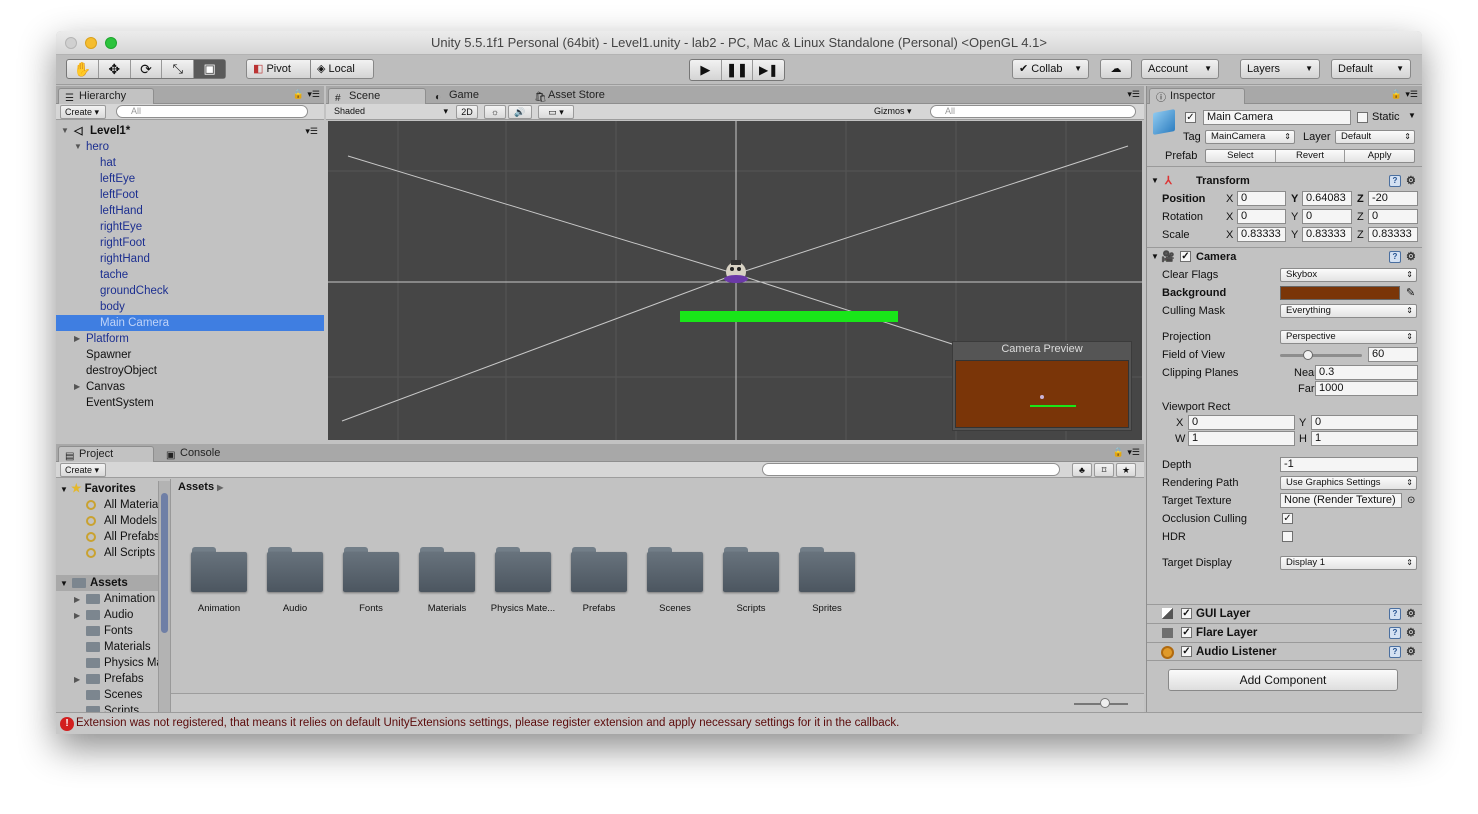 The height and width of the screenshot is (814, 1478). Describe the element at coordinates (1348, 563) in the screenshot. I see `target-display-dropdown: Display 1 ⇕` at that location.